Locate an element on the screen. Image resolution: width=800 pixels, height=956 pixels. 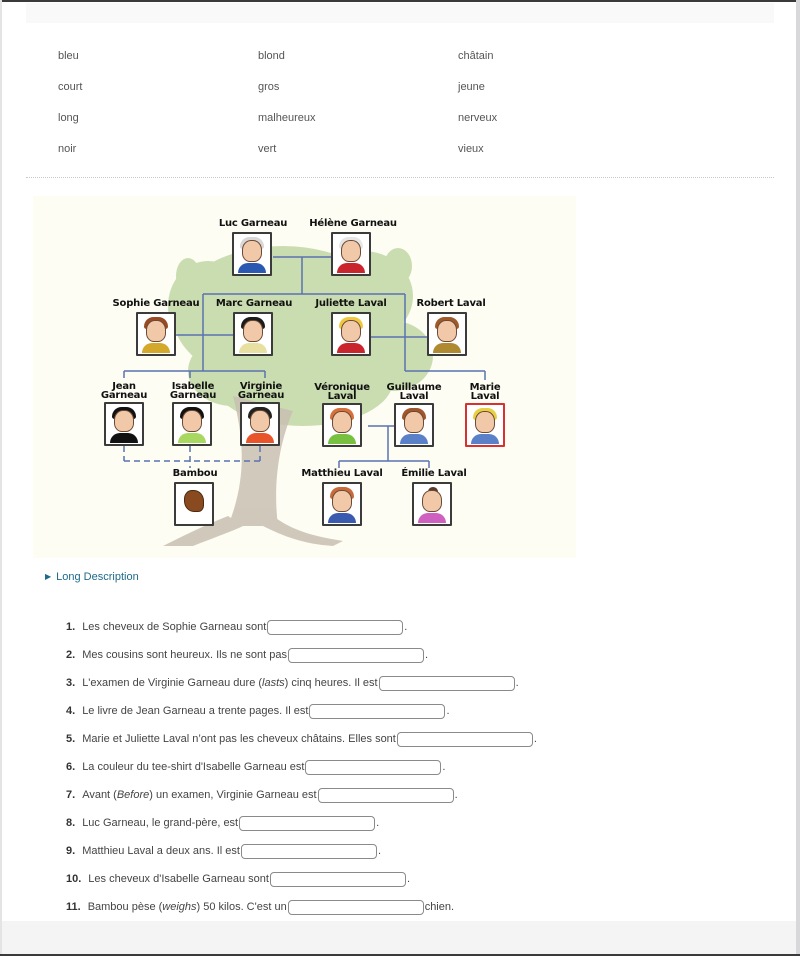
long-description-toggle: ▶ Long Description is located at coordinates (92, 577).